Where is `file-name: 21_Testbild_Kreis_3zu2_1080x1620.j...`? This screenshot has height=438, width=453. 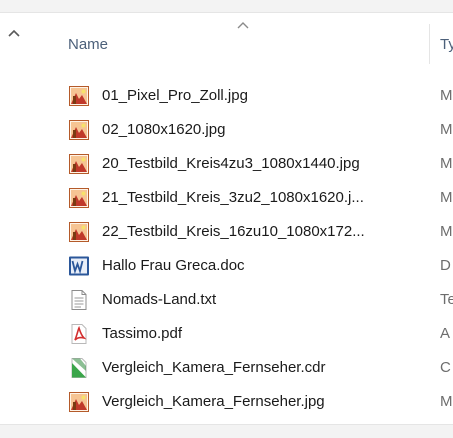 file-name: 21_Testbild_Kreis_3zu2_1080x1620.j... is located at coordinates (233, 197).